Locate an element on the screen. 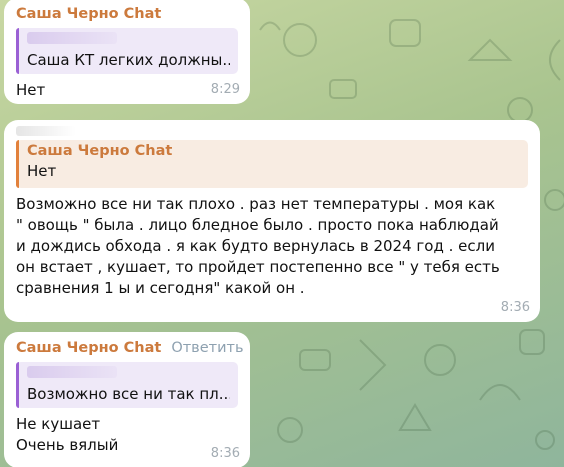 This screenshot has width=564, height=467. sender-name: Саша Черно Chat is located at coordinates (127, 14).